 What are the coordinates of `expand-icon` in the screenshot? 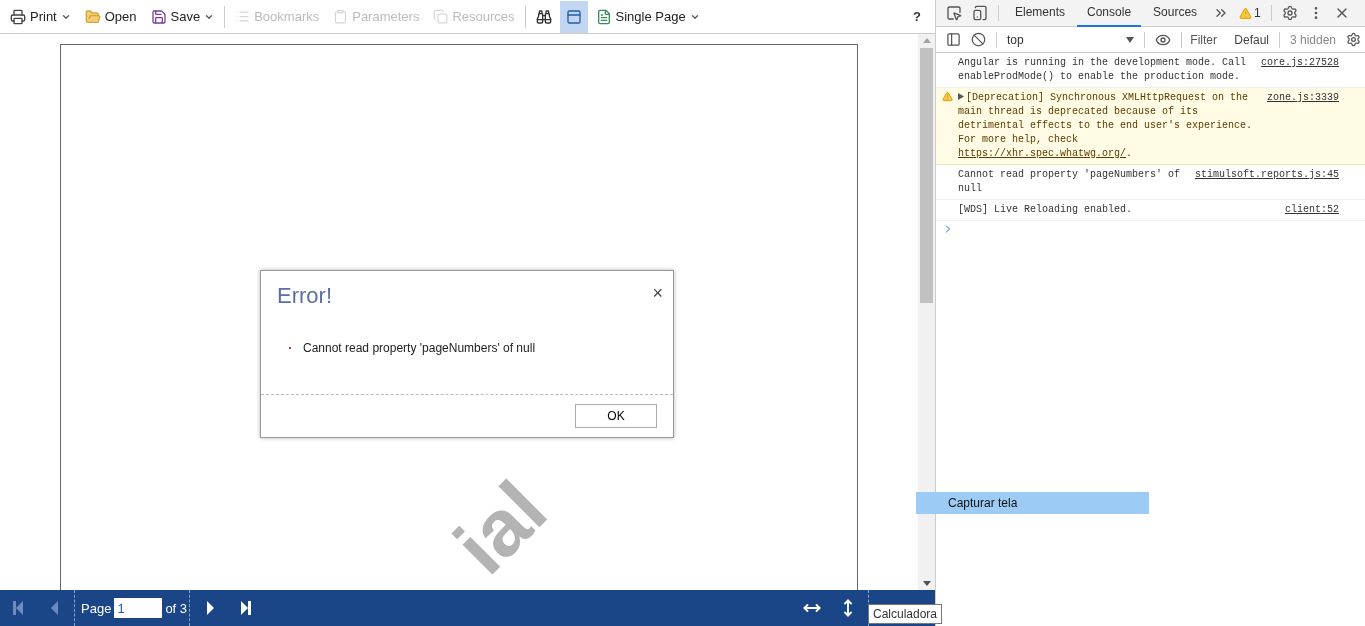 It's located at (961, 96).